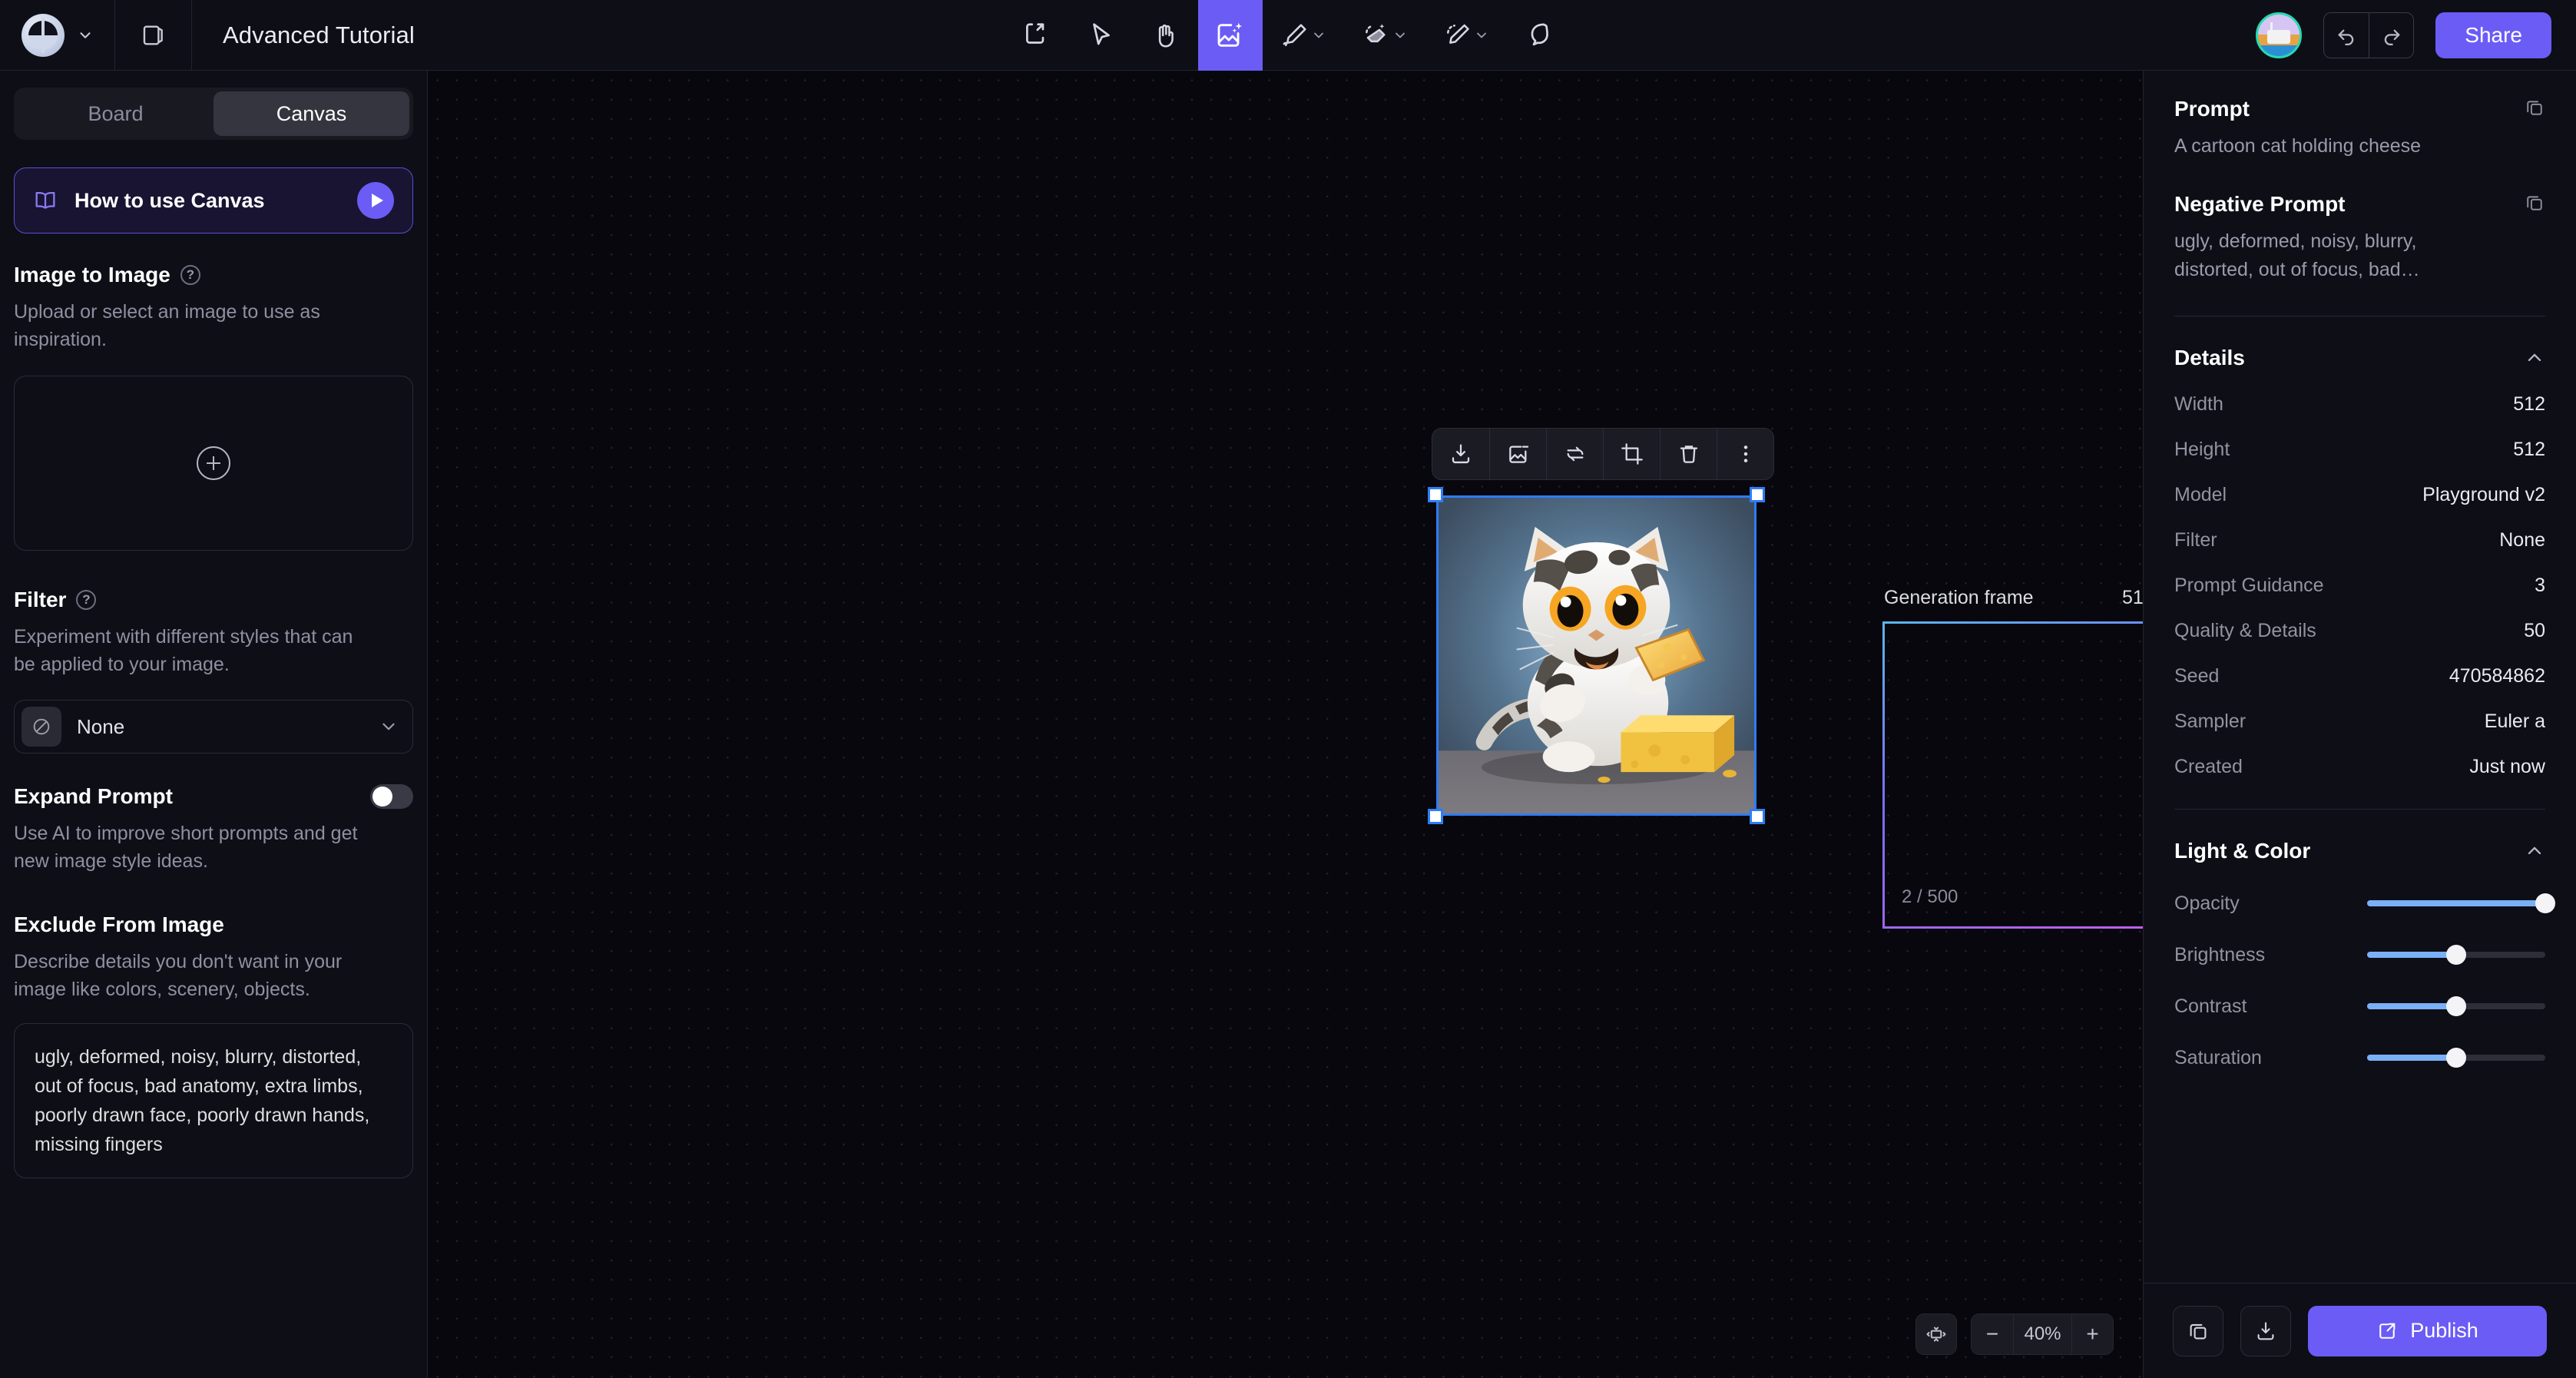 Image resolution: width=2576 pixels, height=1378 pixels. Describe the element at coordinates (1458, 34) in the screenshot. I see `paint-icon` at that location.